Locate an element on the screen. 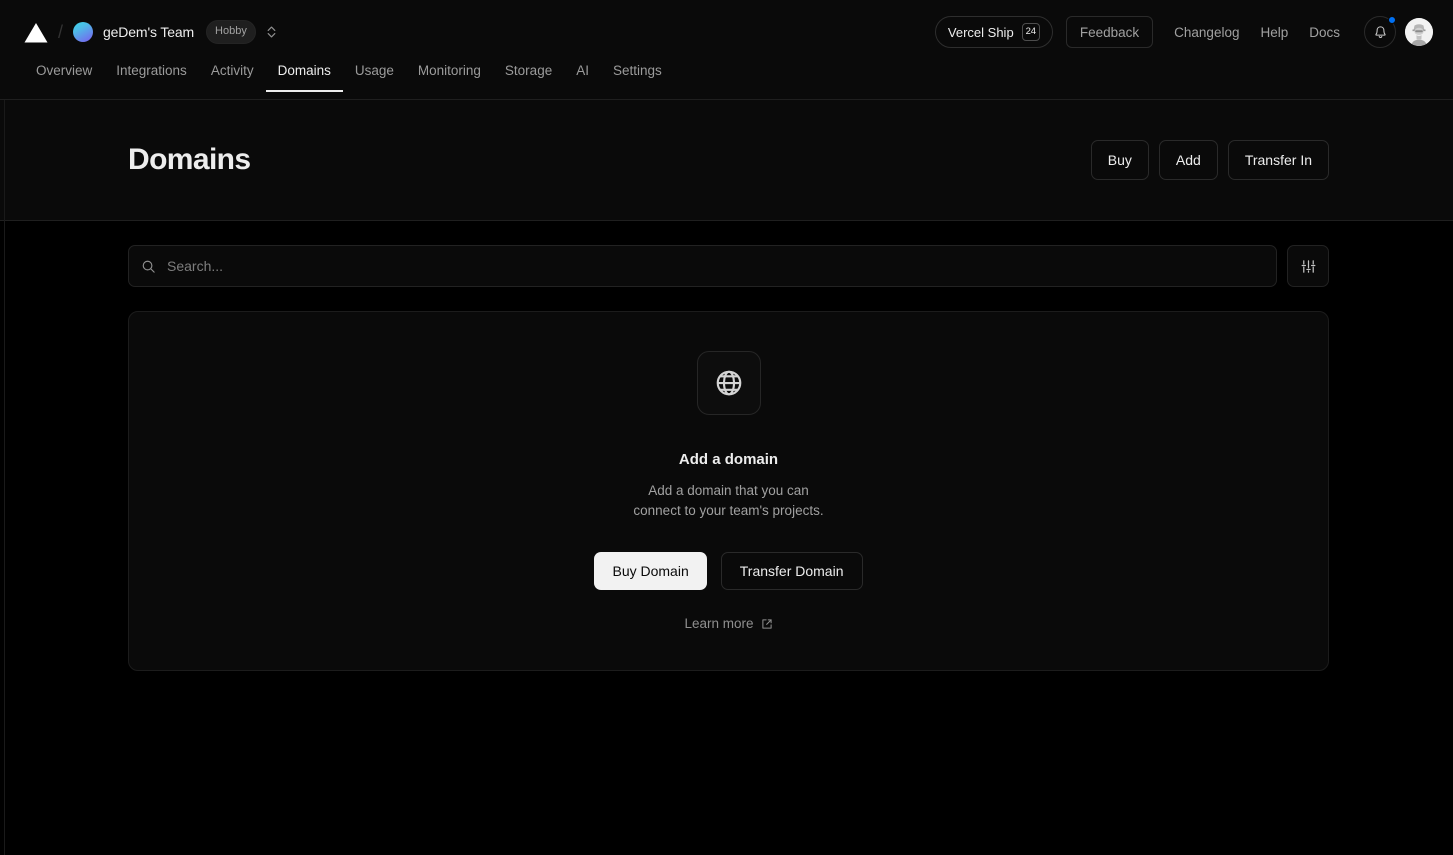 This screenshot has height=855, width=1453. empty-state-title: Add a domain is located at coordinates (728, 459).